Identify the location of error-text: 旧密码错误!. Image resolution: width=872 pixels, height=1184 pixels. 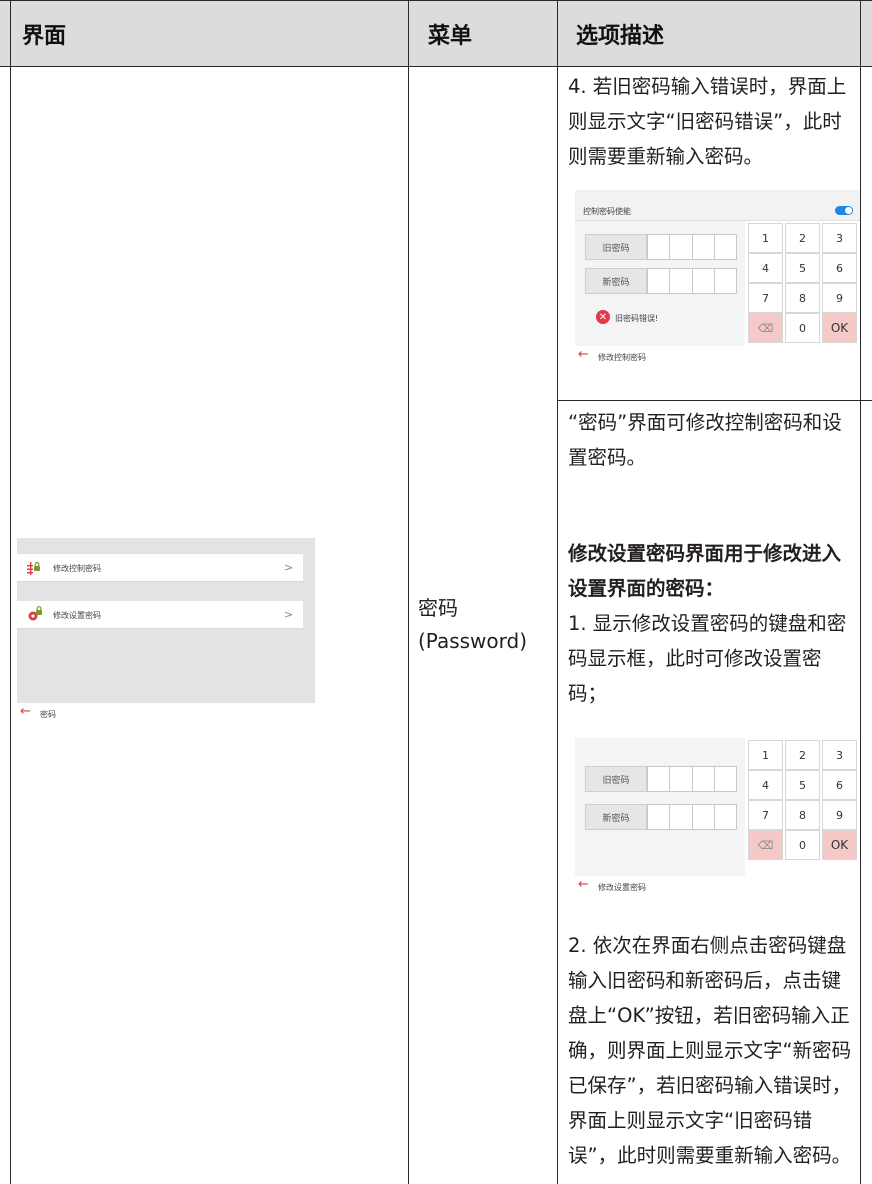
(637, 318).